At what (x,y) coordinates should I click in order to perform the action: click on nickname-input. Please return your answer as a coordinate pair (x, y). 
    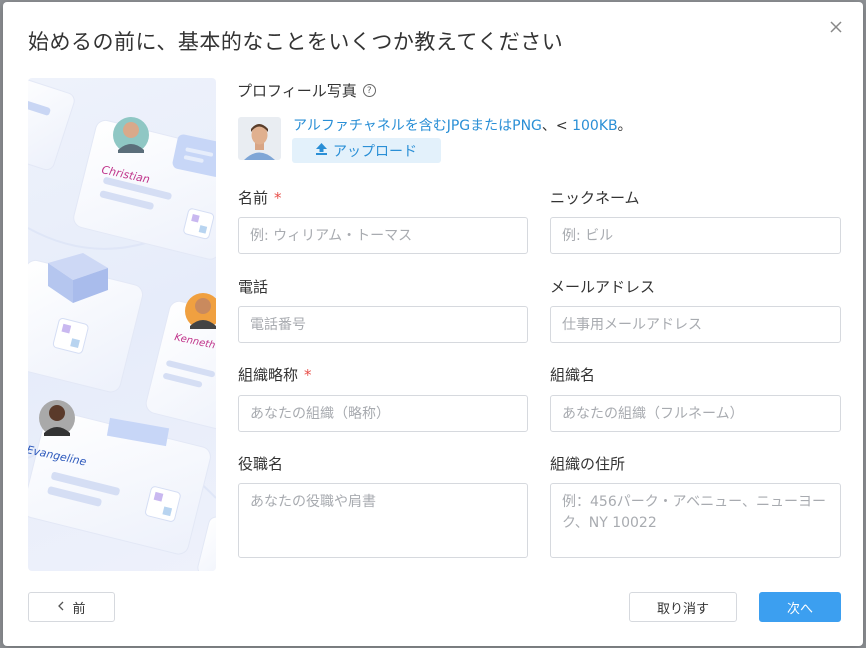
    Looking at the image, I should click on (695, 235).